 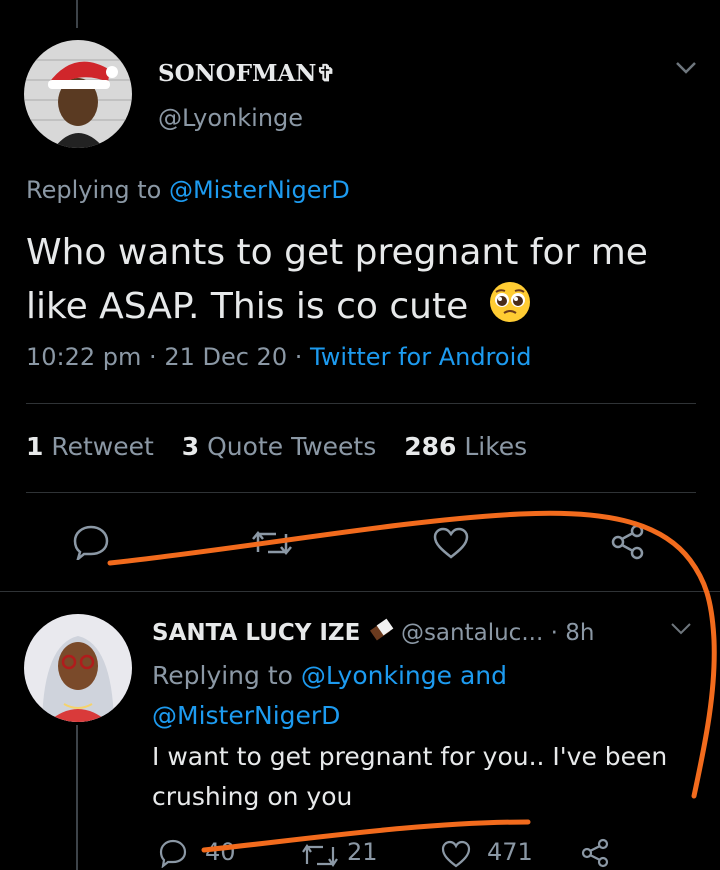 What do you see at coordinates (362, 852) in the screenshot?
I see `retweet-count: 21` at bounding box center [362, 852].